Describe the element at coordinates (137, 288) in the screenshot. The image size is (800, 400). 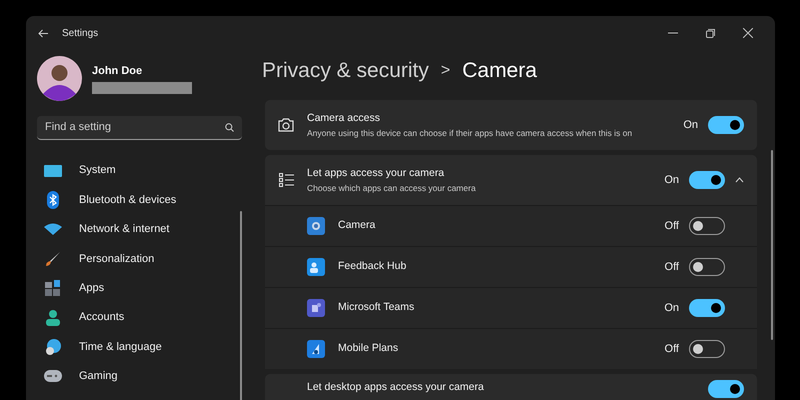
I see `sidebar-item: Apps` at that location.